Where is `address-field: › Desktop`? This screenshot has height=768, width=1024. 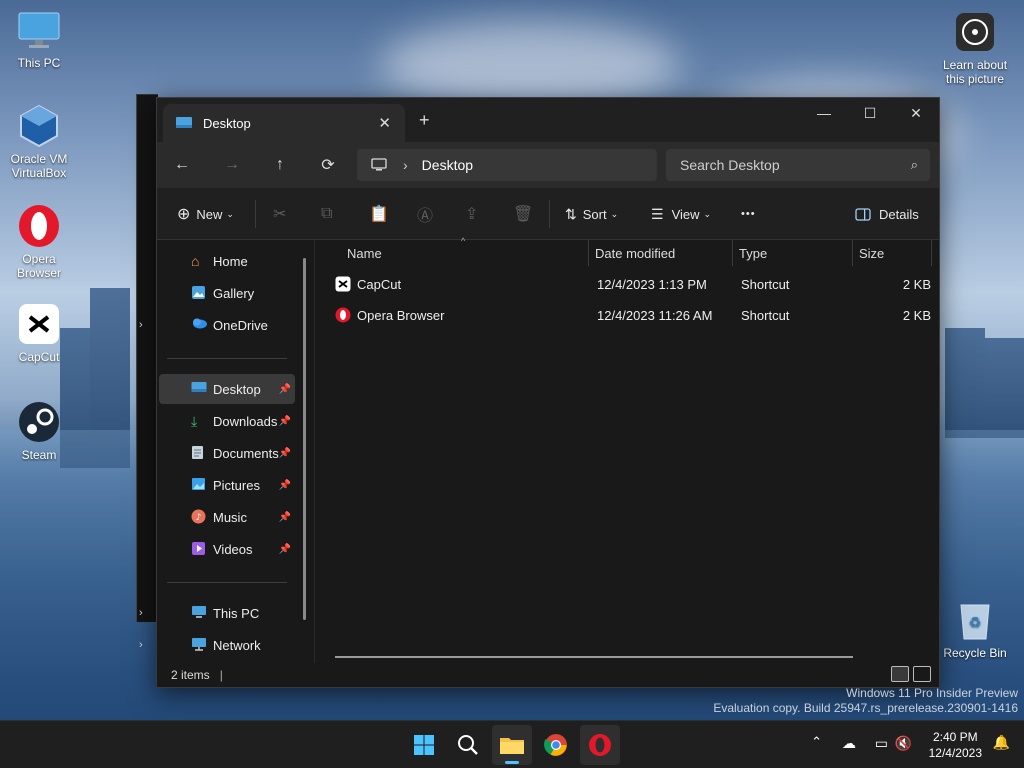 address-field: › Desktop is located at coordinates (507, 165).